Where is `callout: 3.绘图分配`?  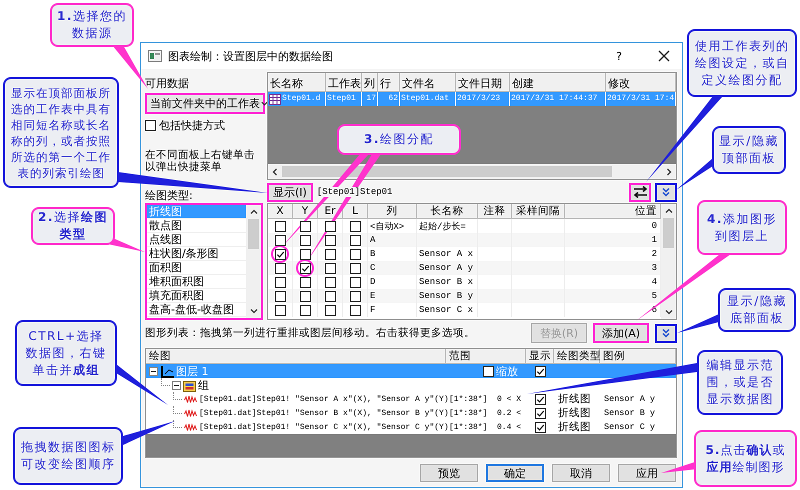
callout: 3.绘图分配 is located at coordinates (399, 139).